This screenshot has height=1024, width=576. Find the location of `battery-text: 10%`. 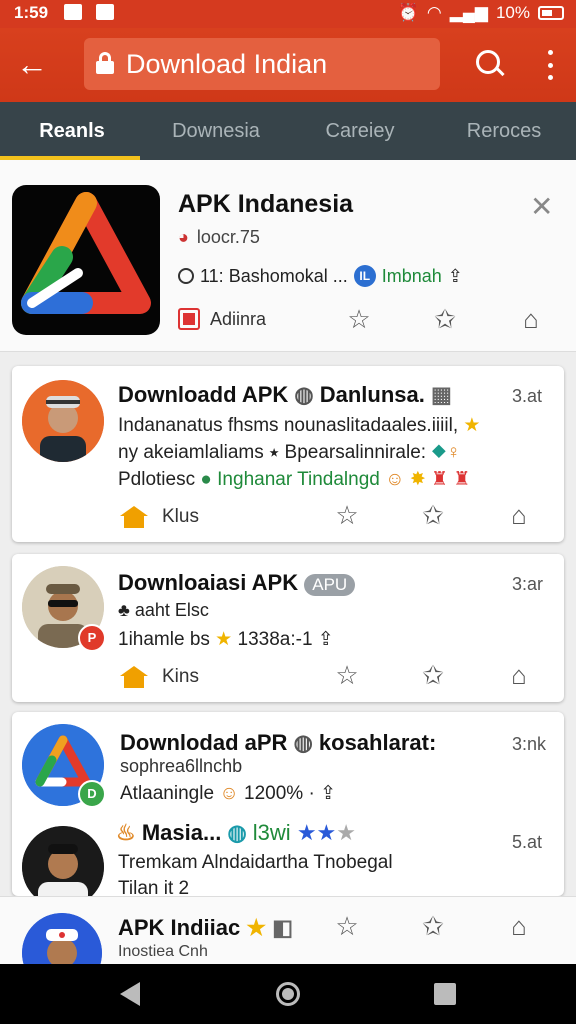

battery-text: 10% is located at coordinates (512, 12).